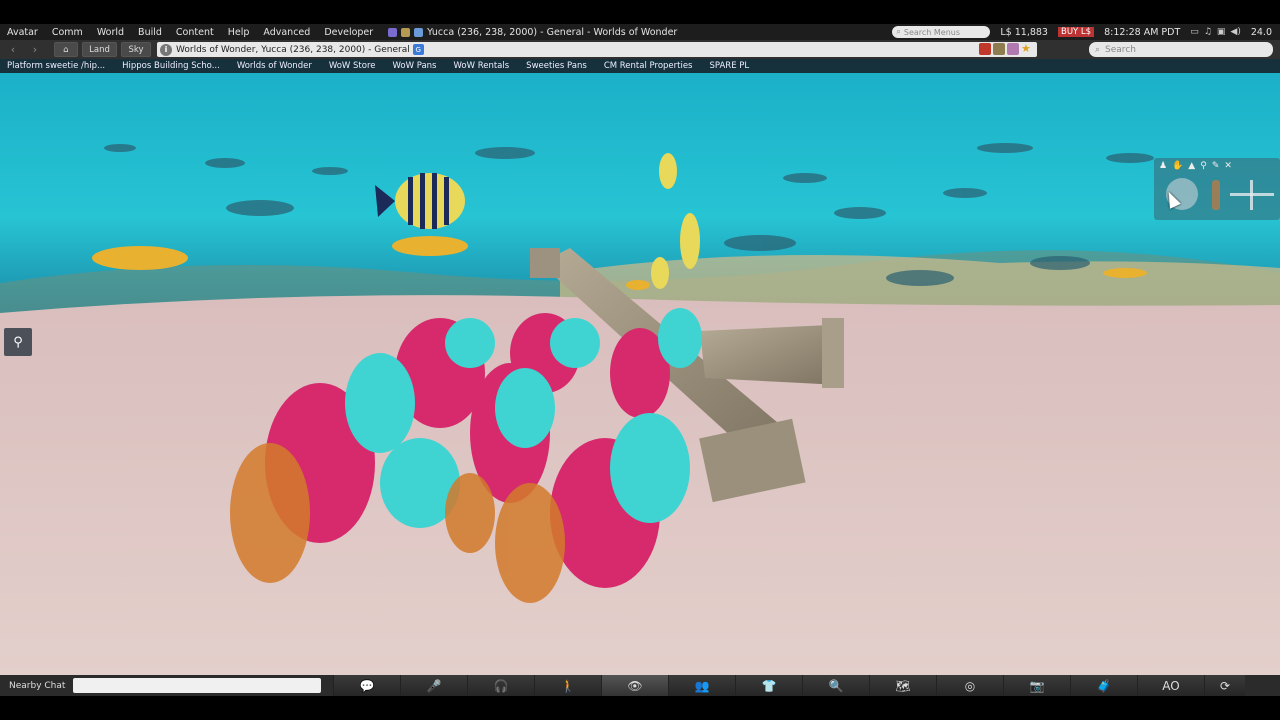 The height and width of the screenshot is (720, 1280). Describe the element at coordinates (197, 685) in the screenshot. I see `chat-input` at that location.